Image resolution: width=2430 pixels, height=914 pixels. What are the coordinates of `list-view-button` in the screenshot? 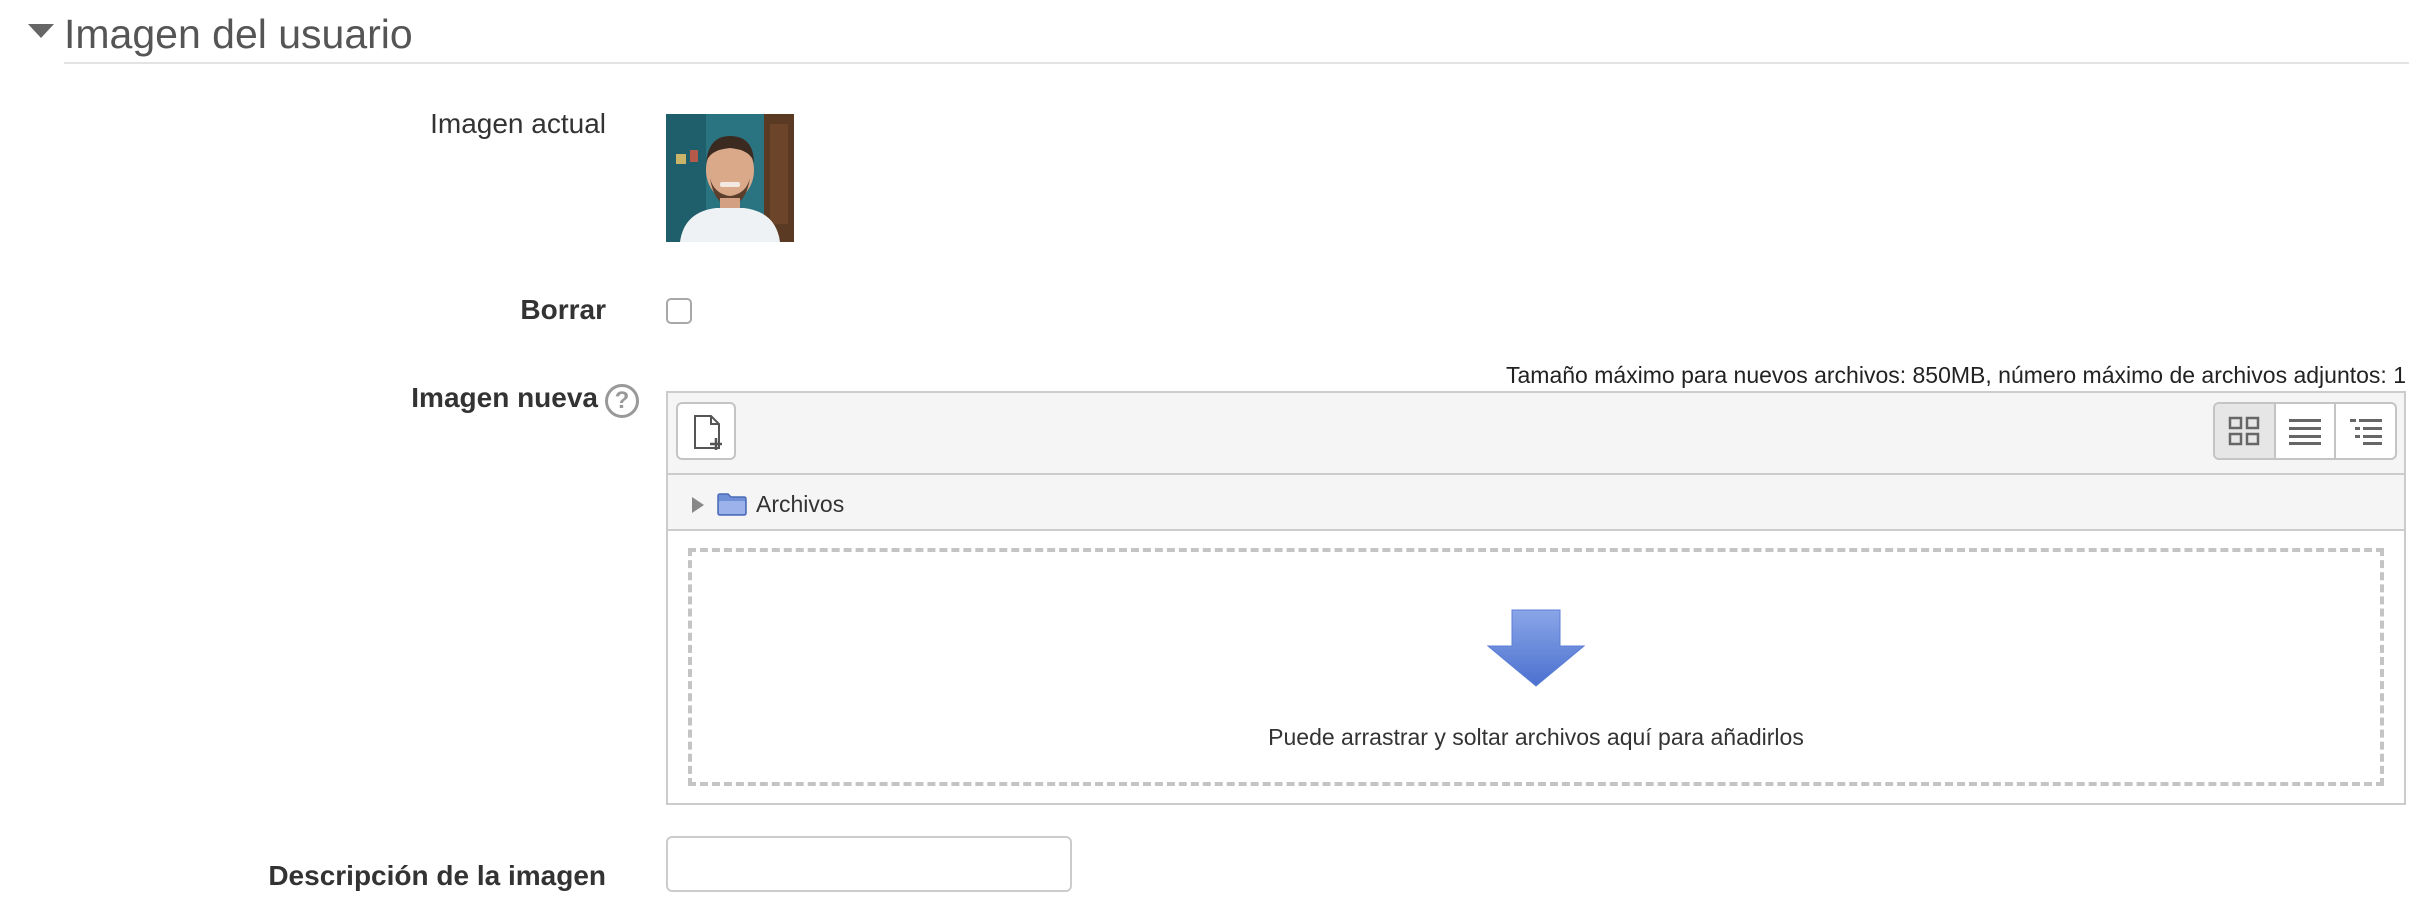 It's located at (2304, 431).